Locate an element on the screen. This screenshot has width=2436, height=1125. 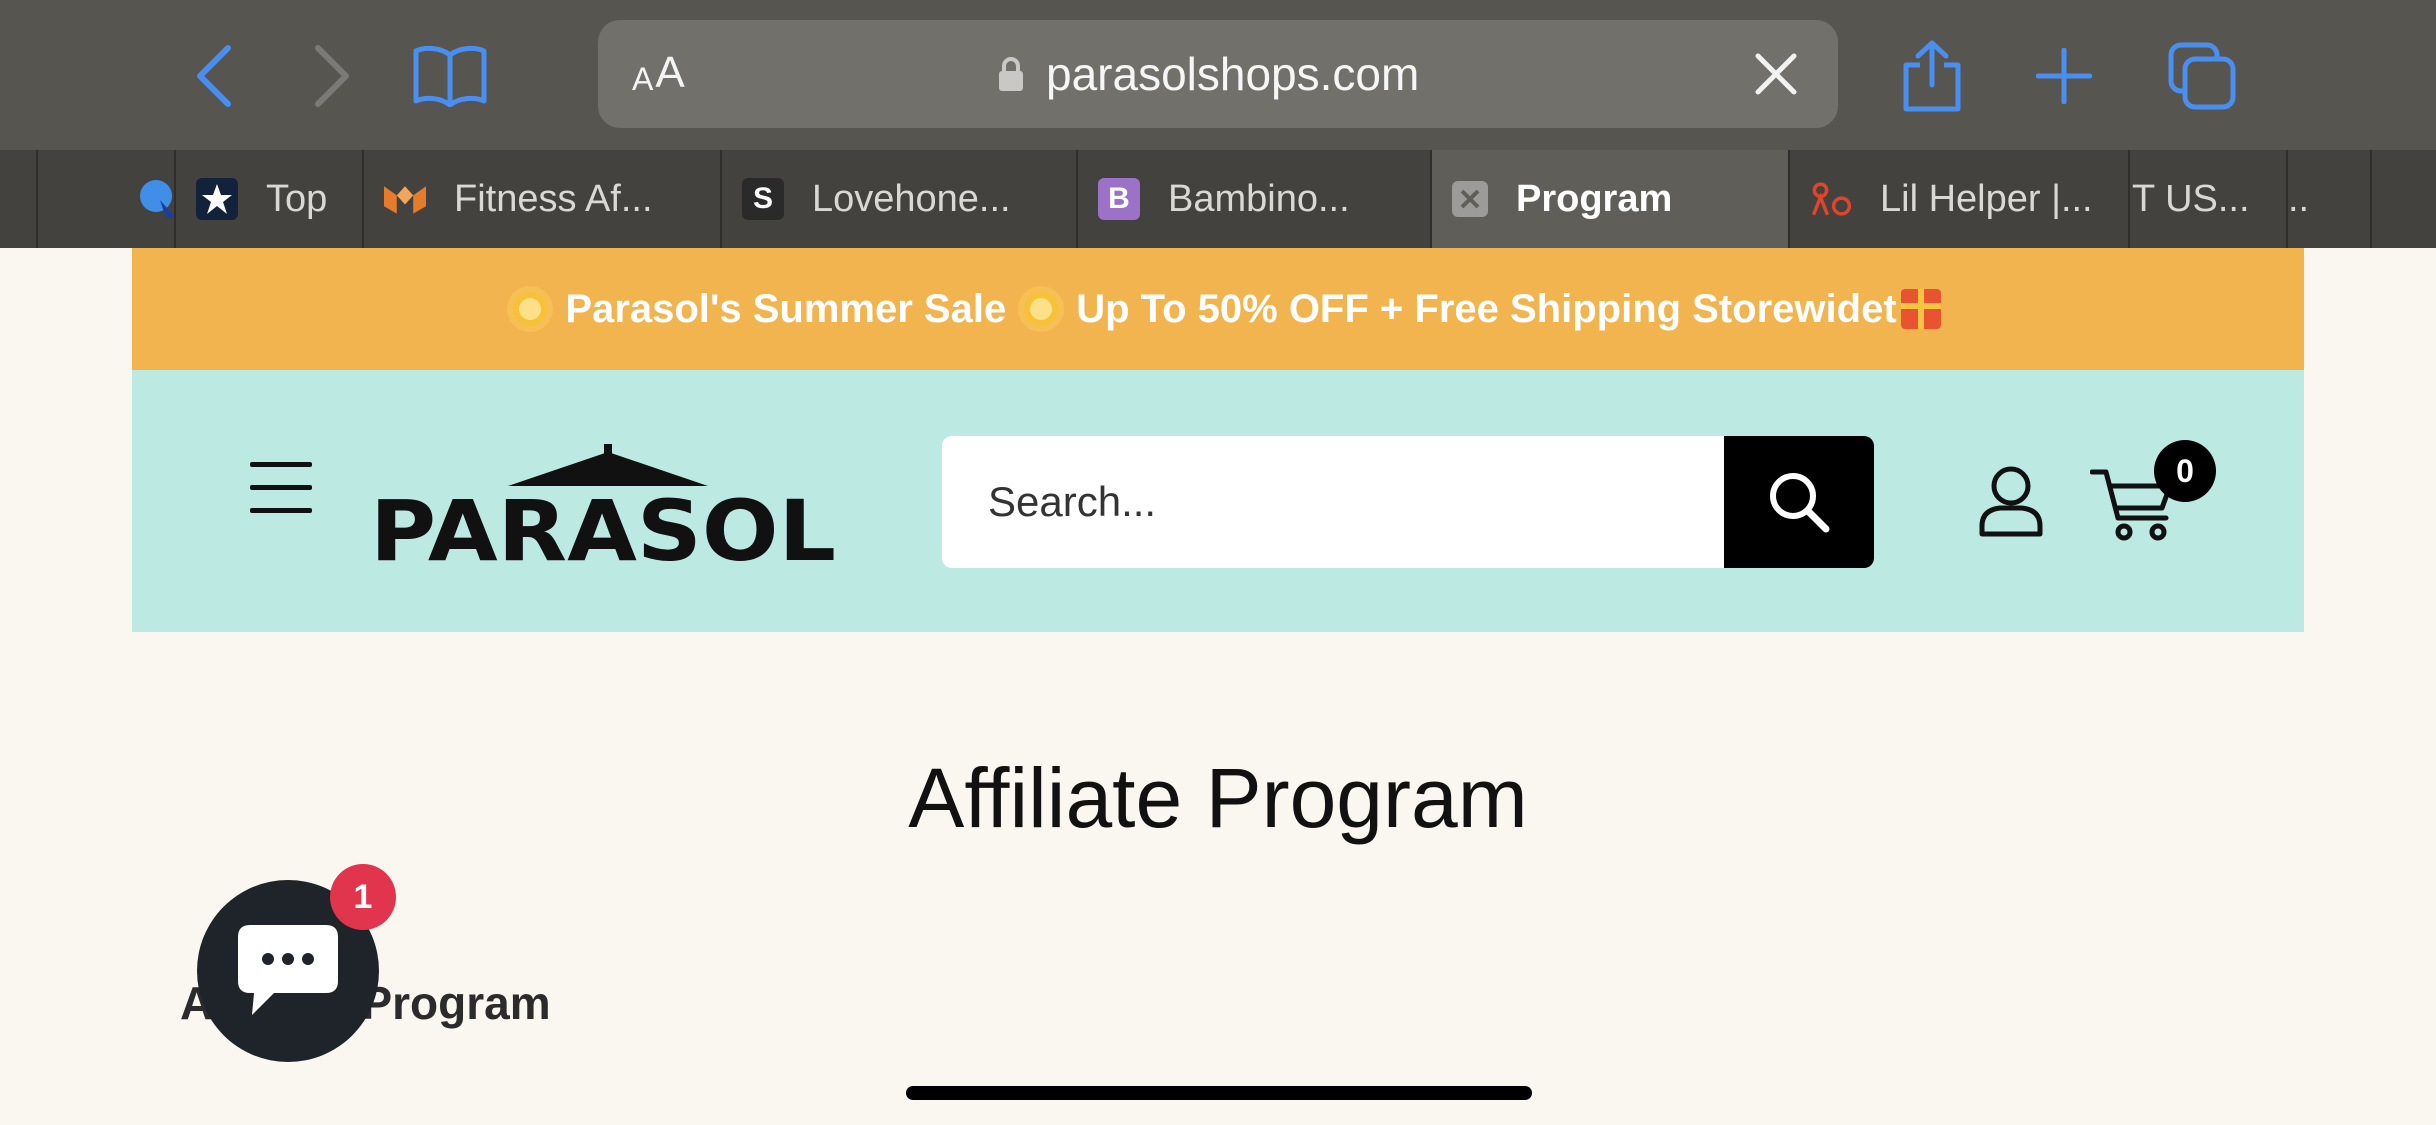
parasol-logo: PARASOL is located at coordinates (603, 502).